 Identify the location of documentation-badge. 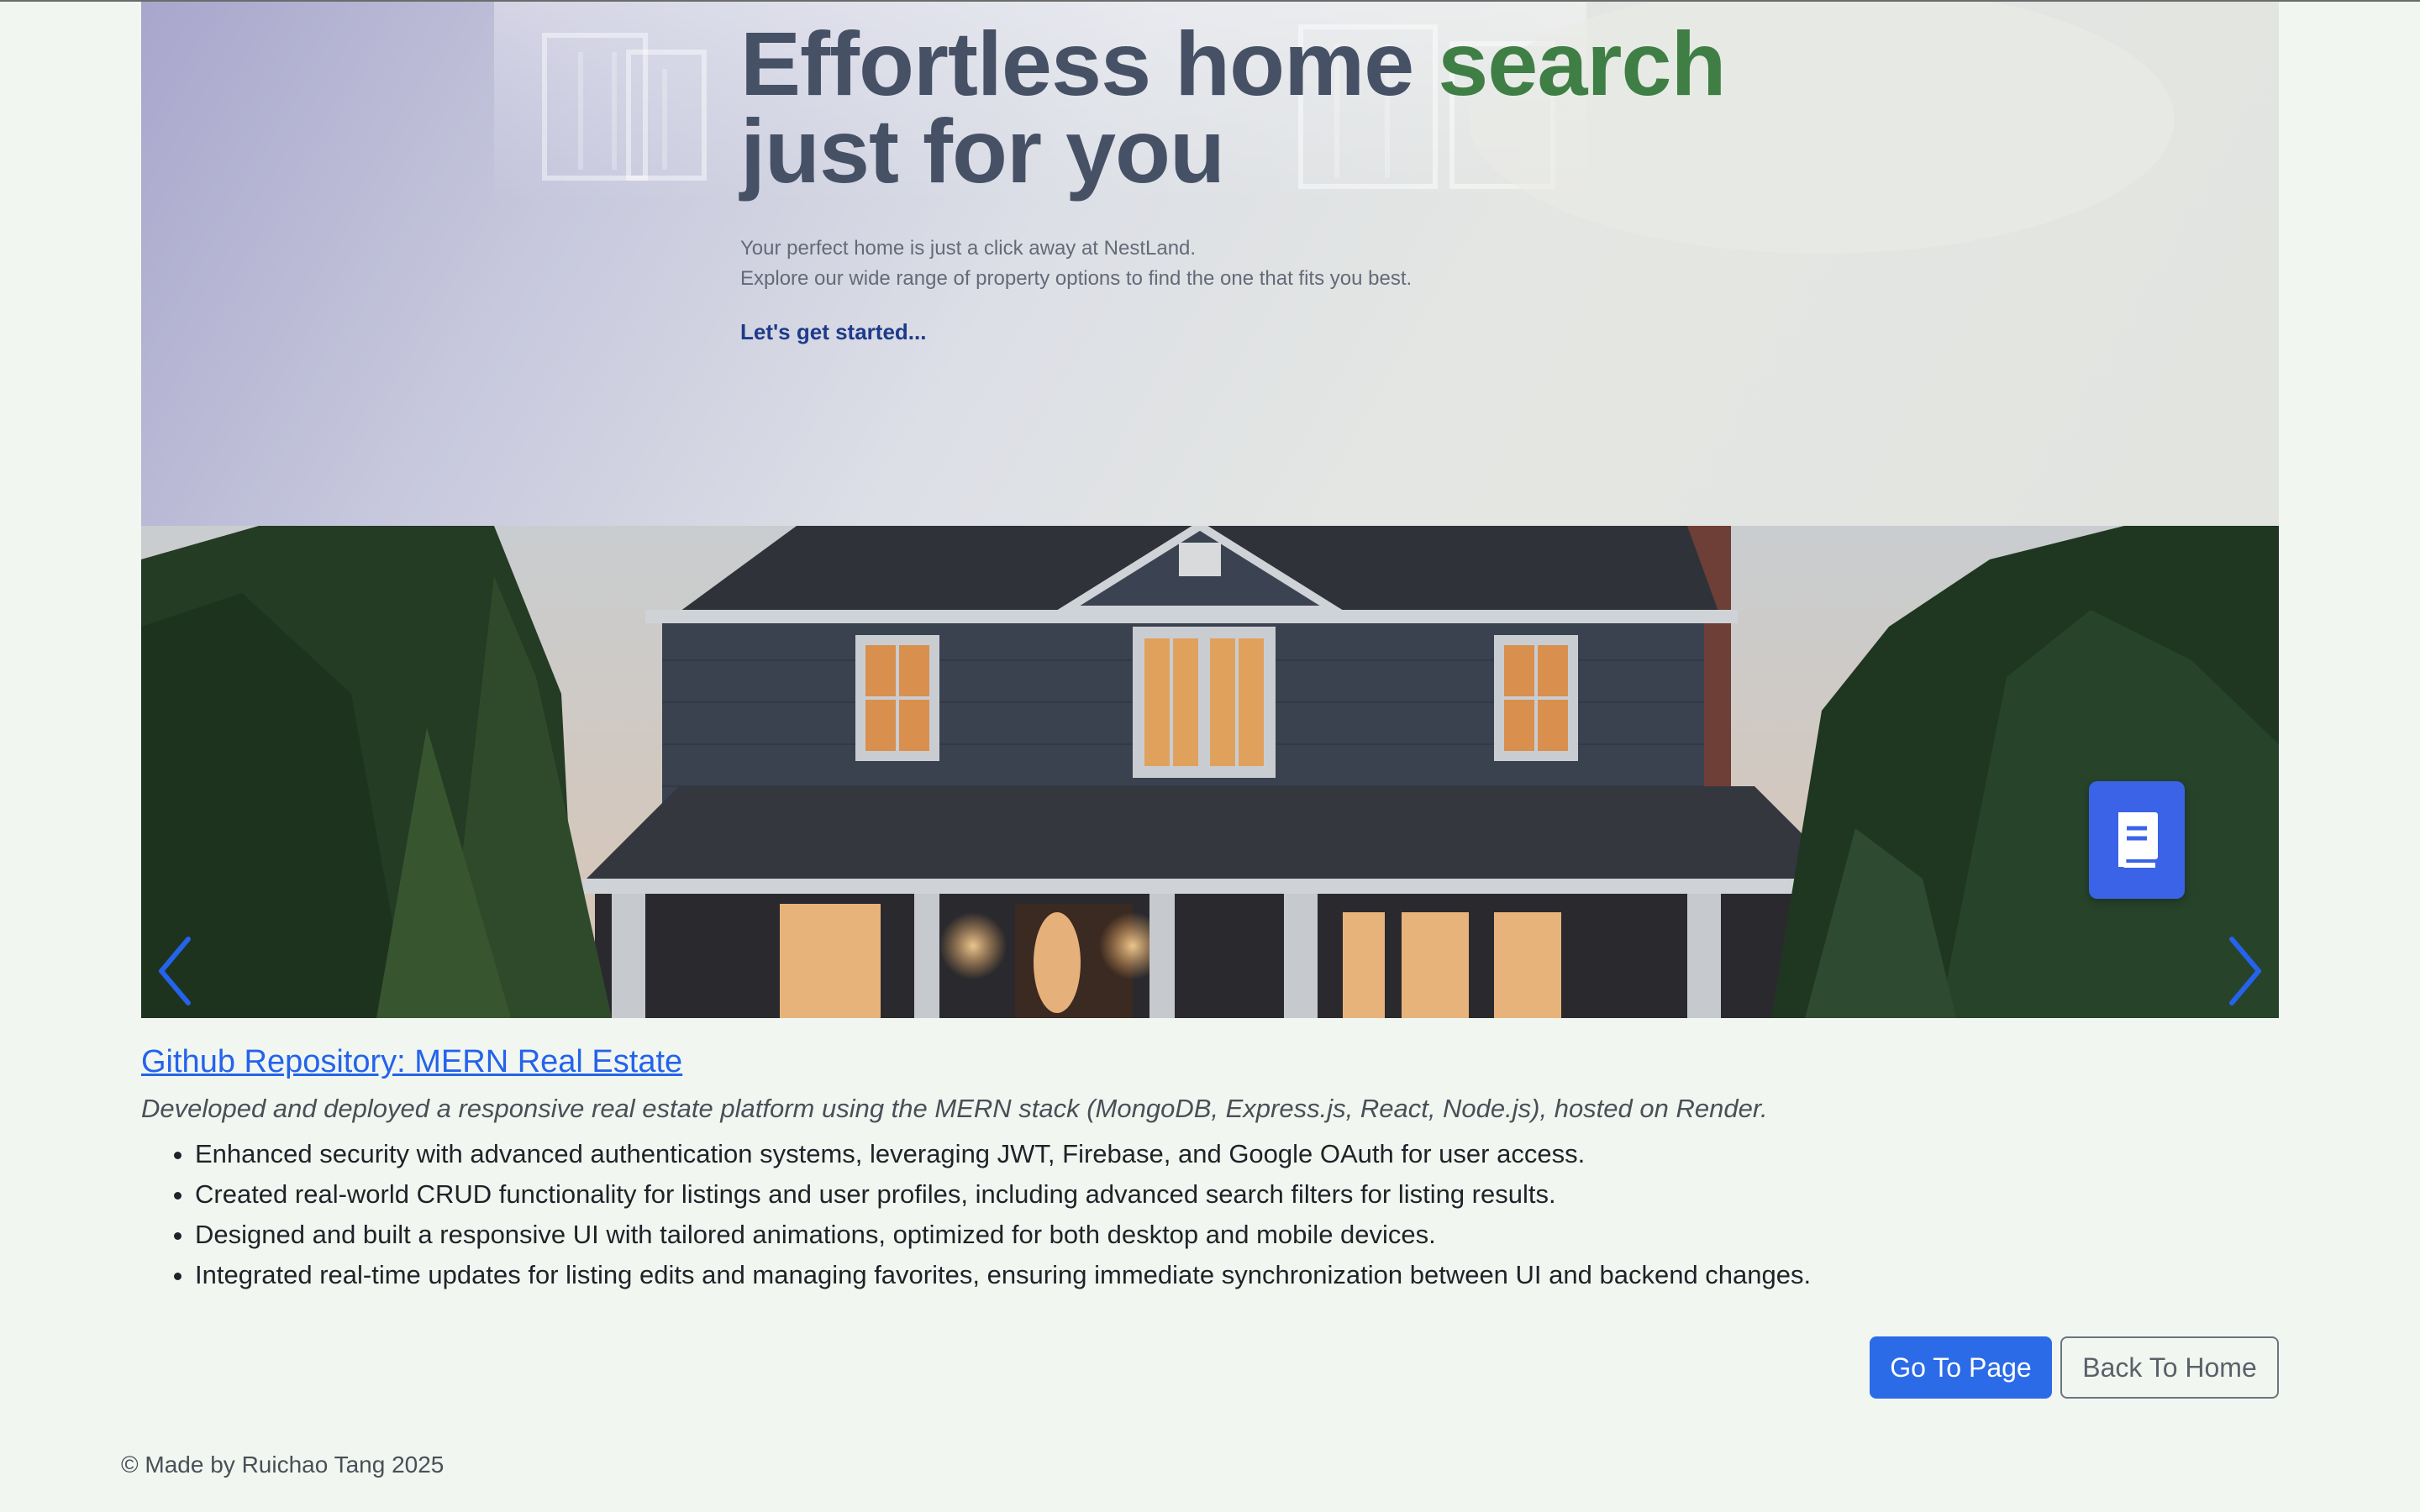
(2137, 840).